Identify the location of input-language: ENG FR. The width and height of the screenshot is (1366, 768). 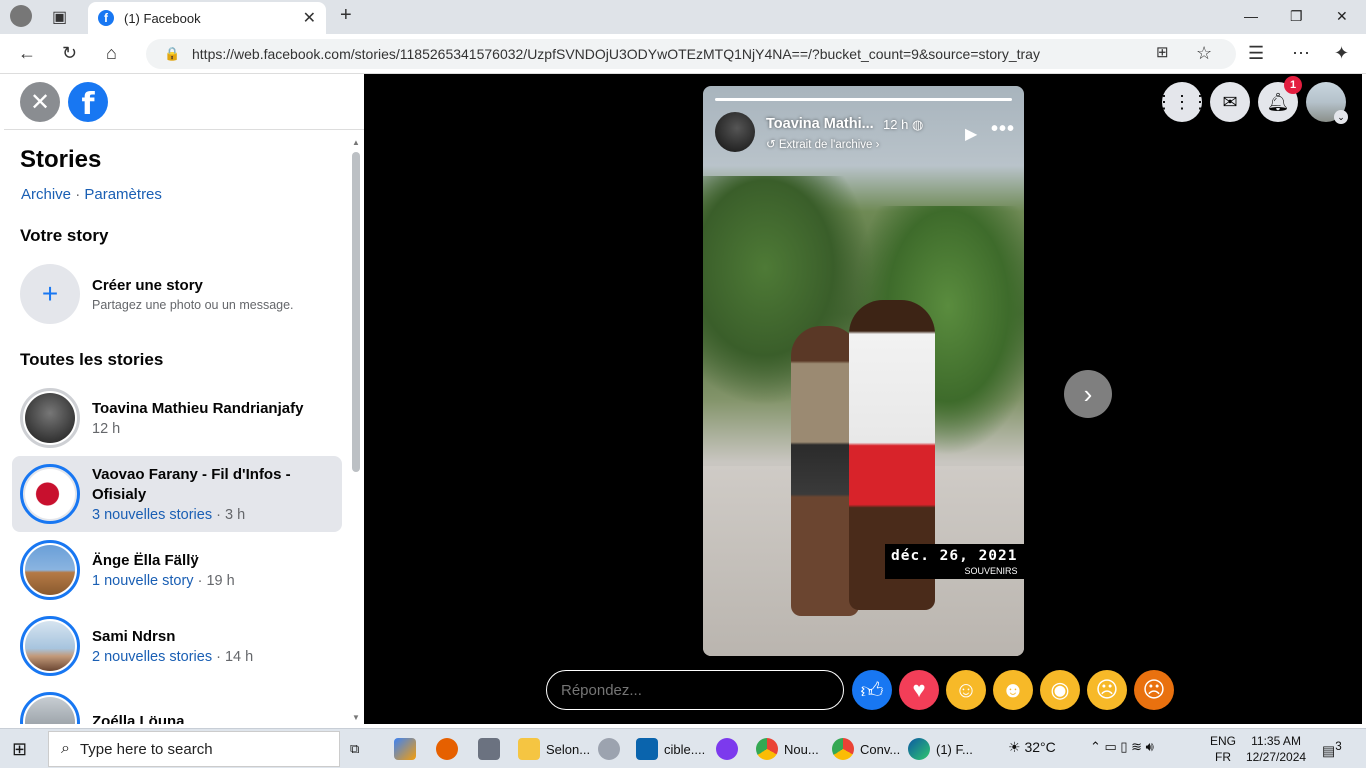
(1223, 749).